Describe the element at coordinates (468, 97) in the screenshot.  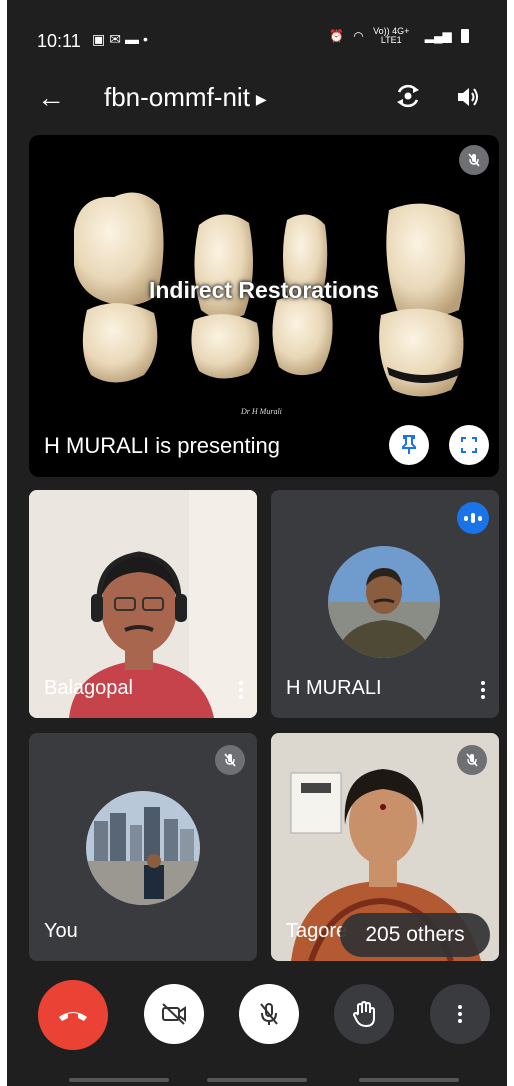
I see `speaker-icon` at that location.